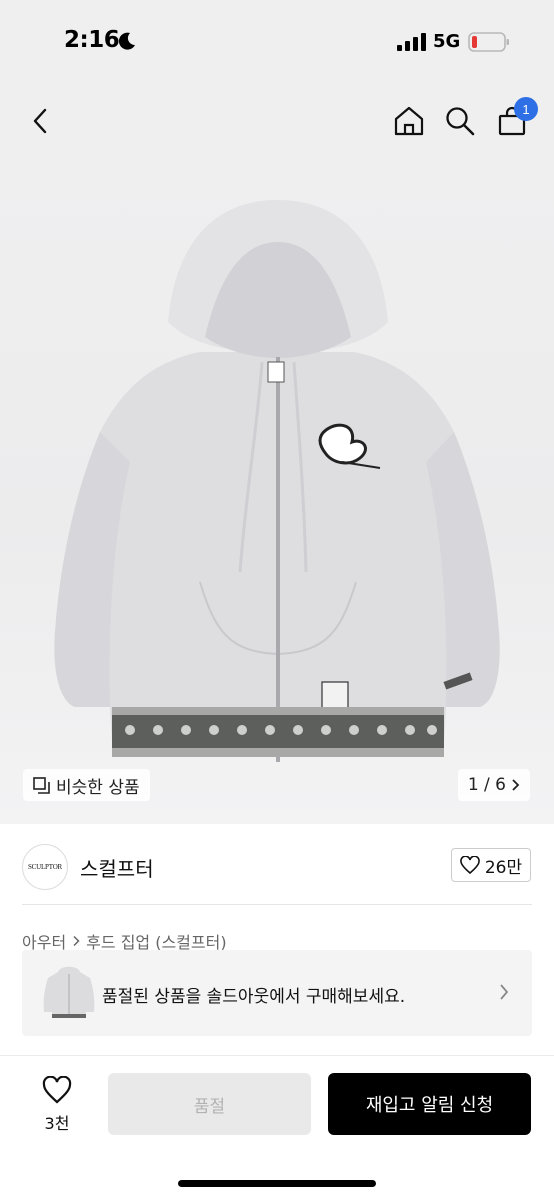 The width and height of the screenshot is (554, 1200). What do you see at coordinates (41, 785) in the screenshot?
I see `similar-items-icon` at bounding box center [41, 785].